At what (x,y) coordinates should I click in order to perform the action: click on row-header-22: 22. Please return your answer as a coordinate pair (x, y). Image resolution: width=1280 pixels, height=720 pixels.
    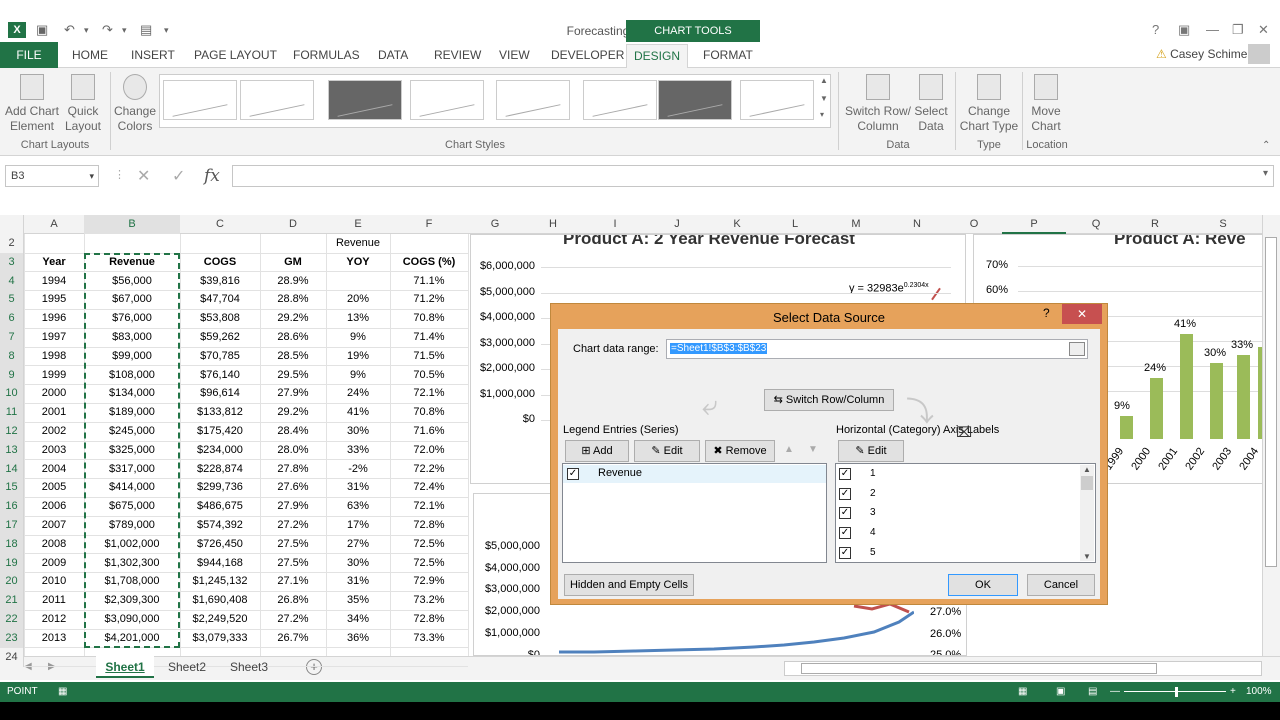
    Looking at the image, I should click on (12, 619).